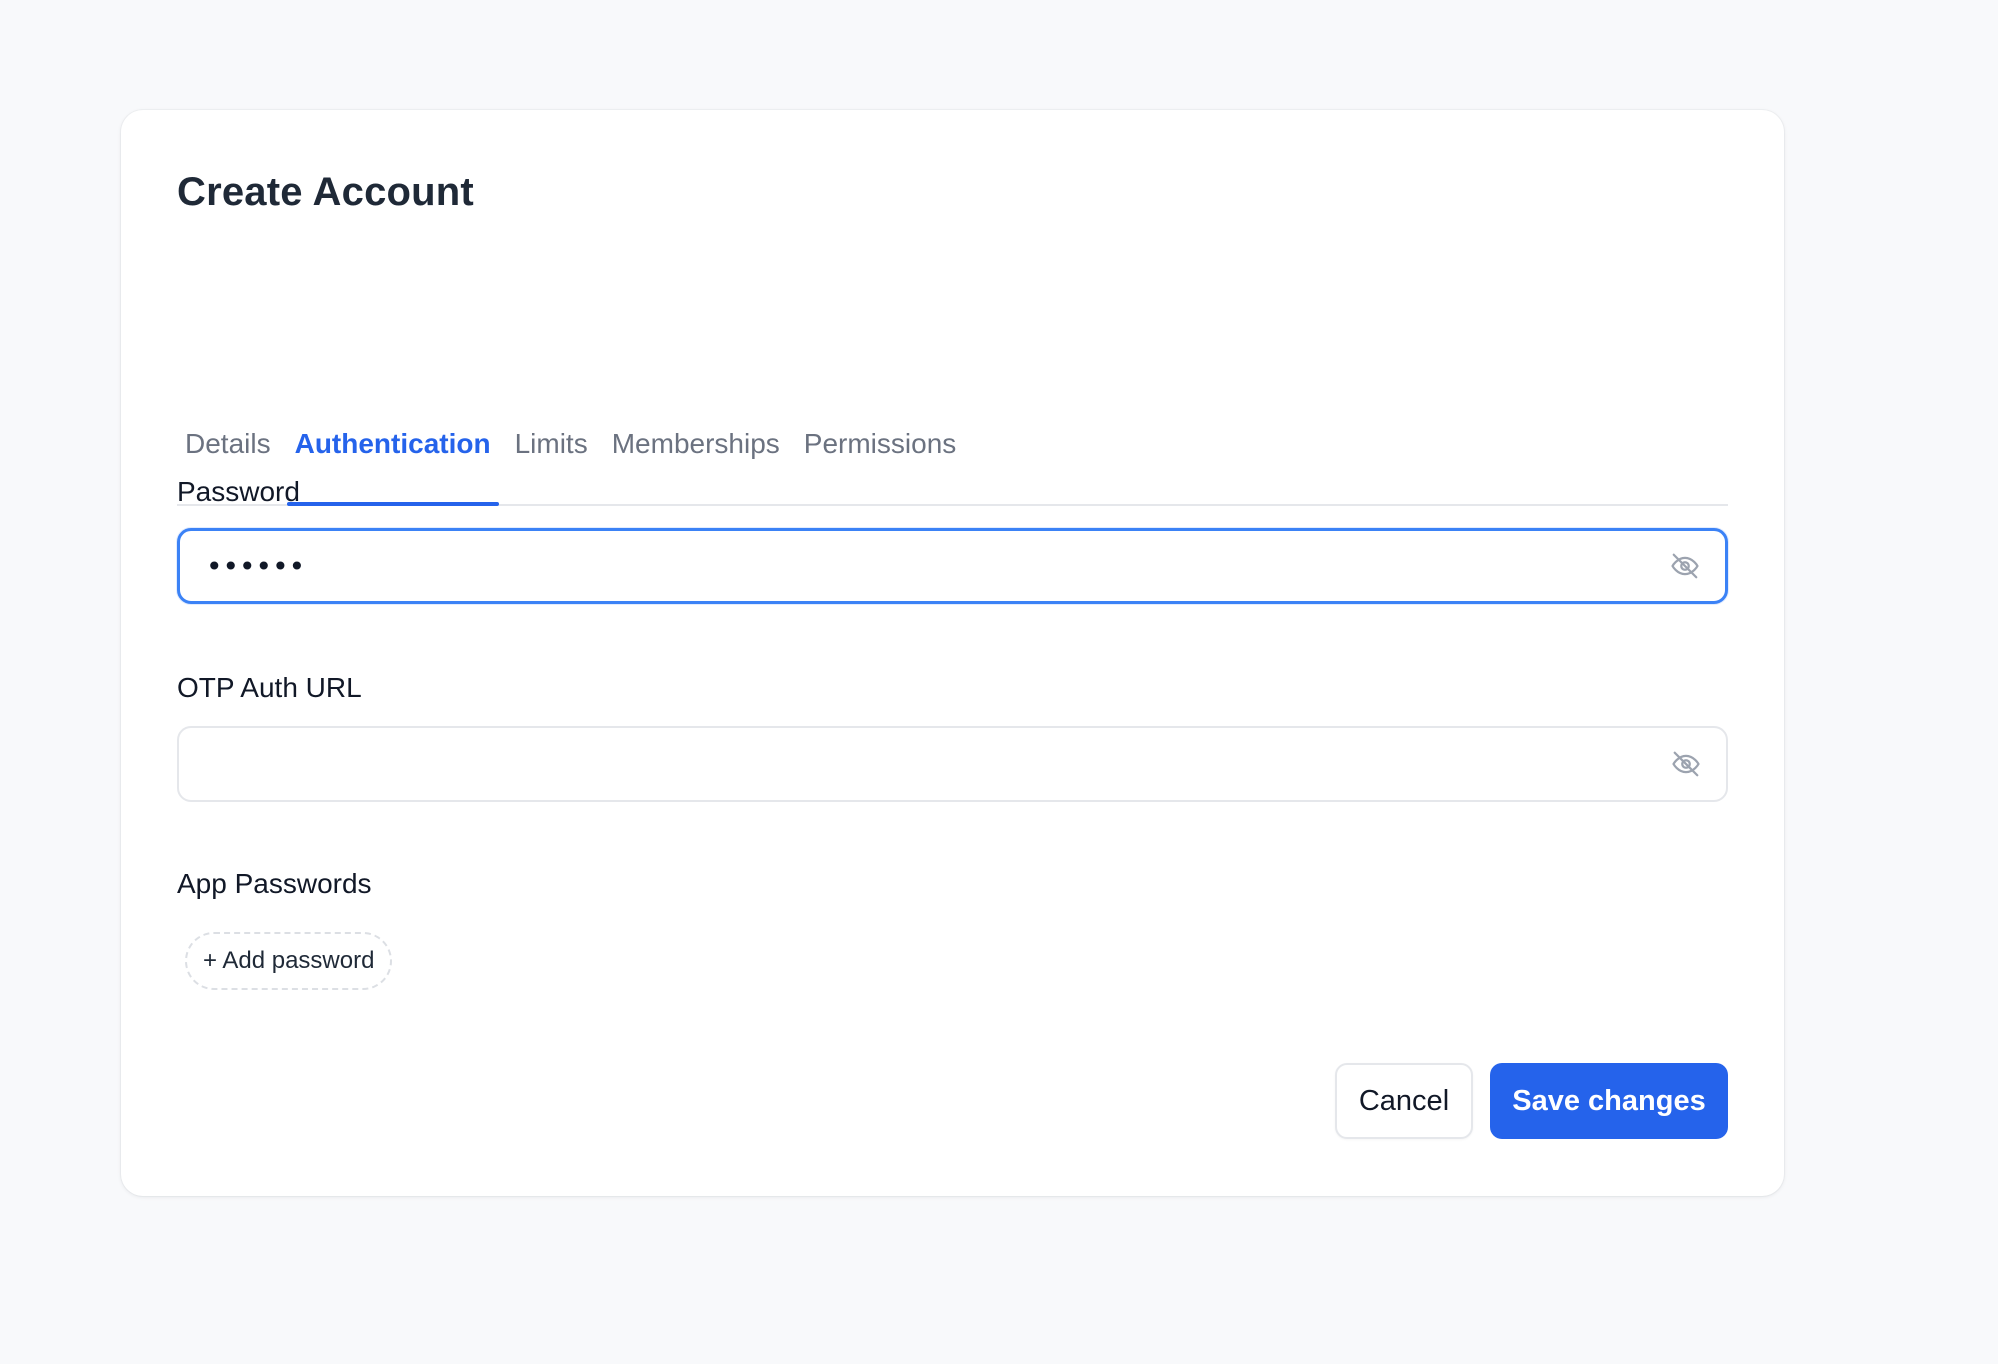 The image size is (1998, 1364). Describe the element at coordinates (696, 454) in the screenshot. I see `tab-memberships: Memberships` at that location.